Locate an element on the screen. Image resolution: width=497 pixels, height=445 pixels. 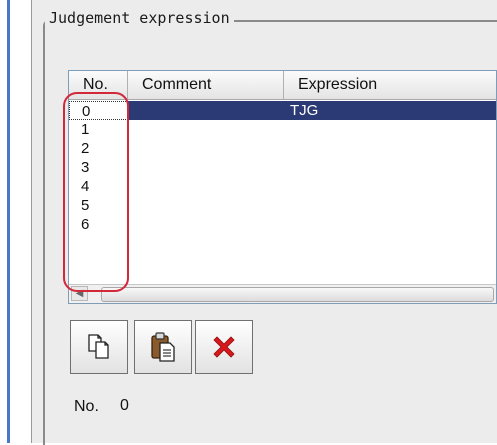
paste-icon is located at coordinates (163, 347).